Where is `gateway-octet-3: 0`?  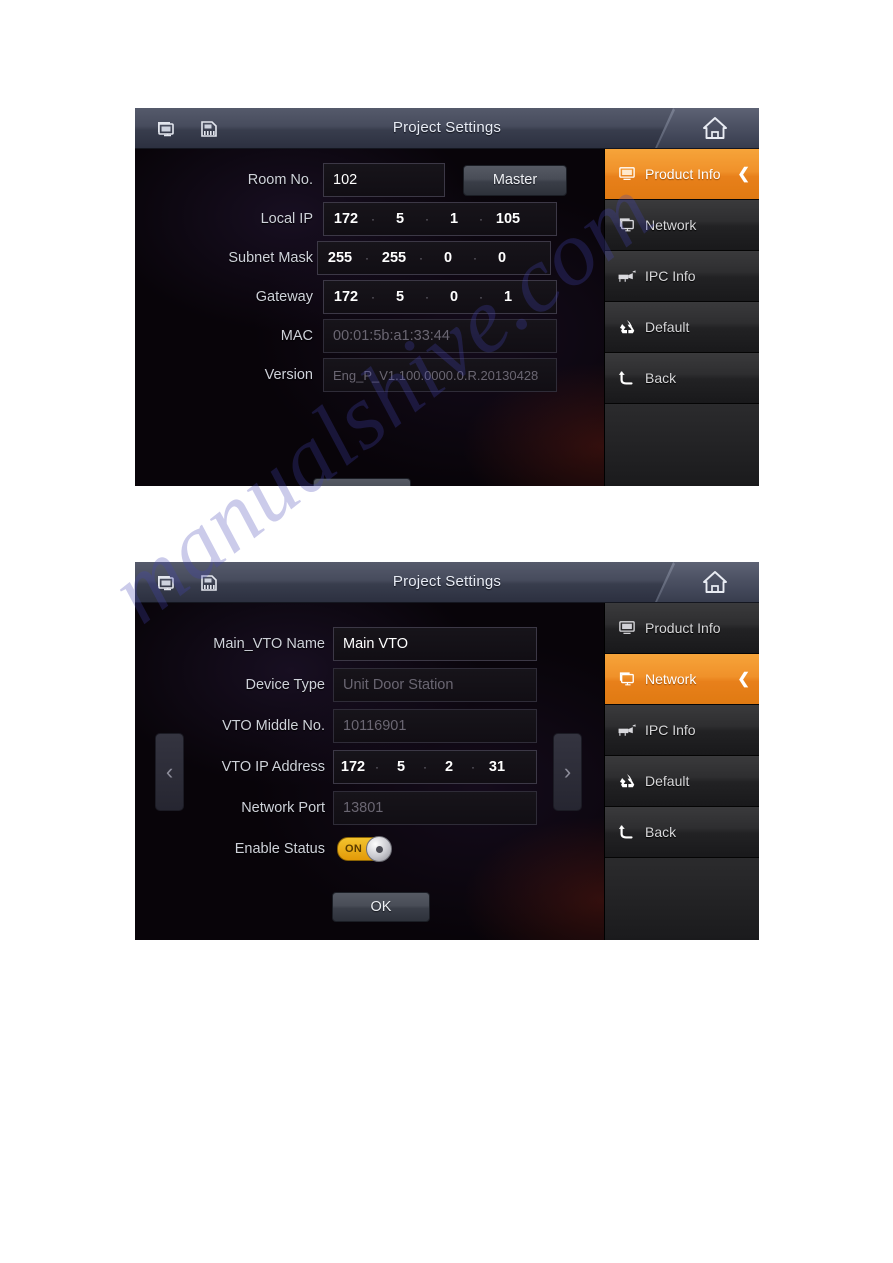 gateway-octet-3: 0 is located at coordinates (454, 297).